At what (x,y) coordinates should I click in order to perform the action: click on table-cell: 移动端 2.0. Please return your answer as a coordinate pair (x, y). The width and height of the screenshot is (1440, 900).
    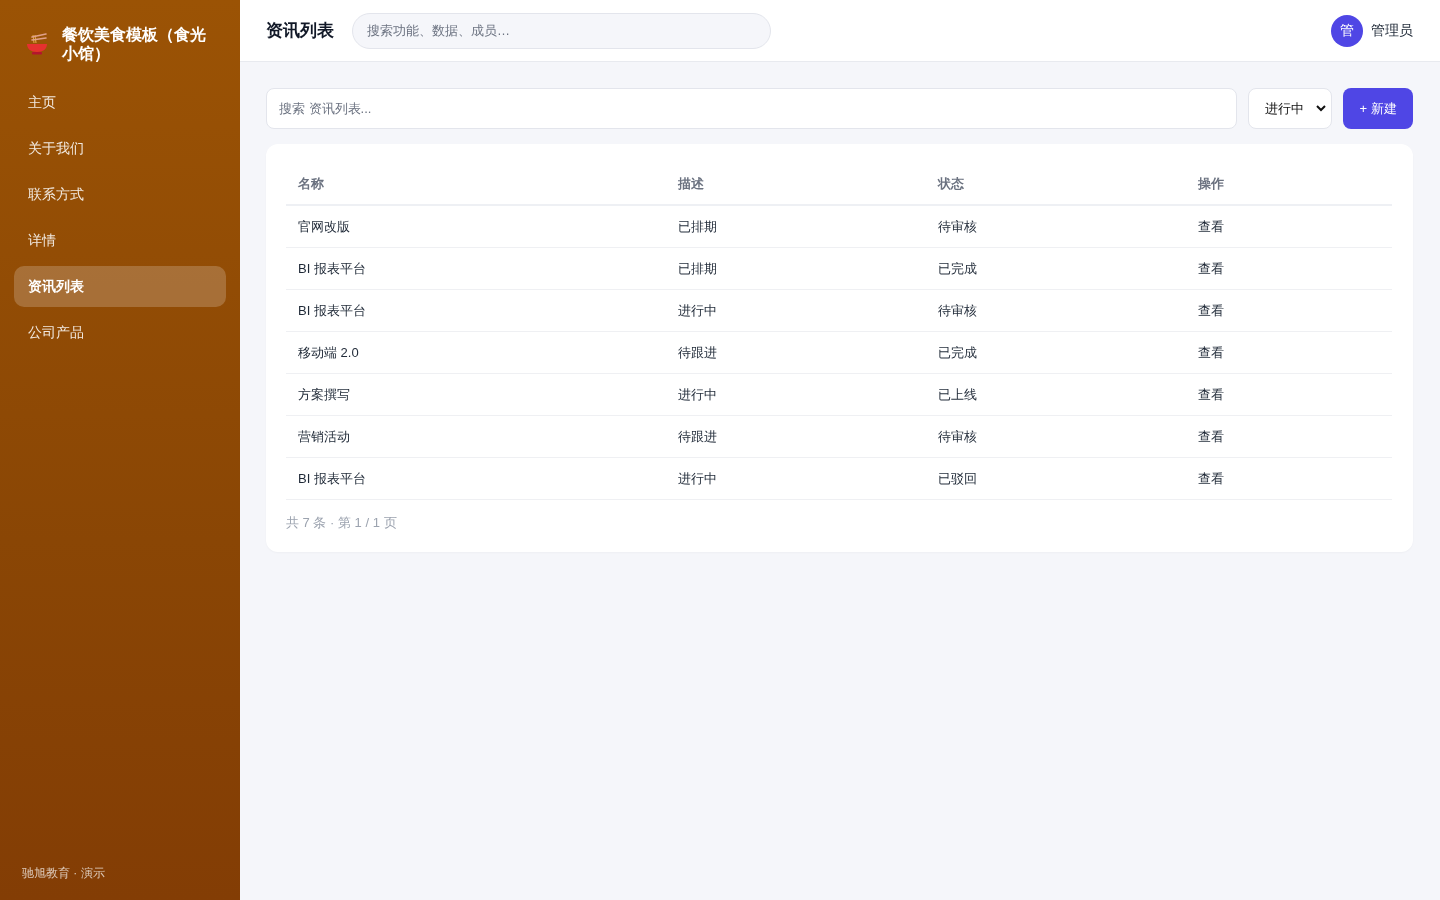
    Looking at the image, I should click on (328, 352).